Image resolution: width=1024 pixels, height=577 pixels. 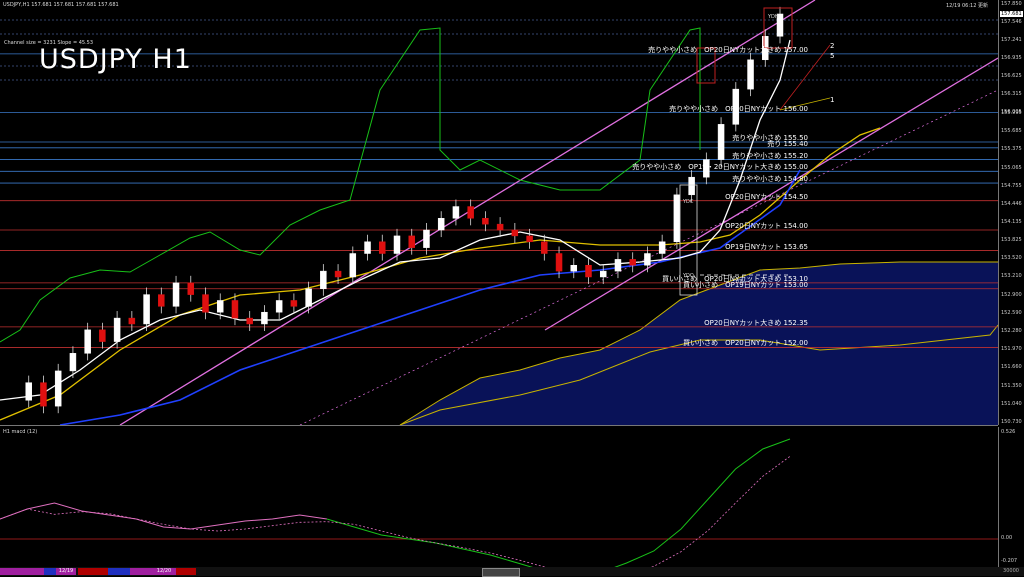 I want to click on line-number-label: 5, so click(x=832, y=56).